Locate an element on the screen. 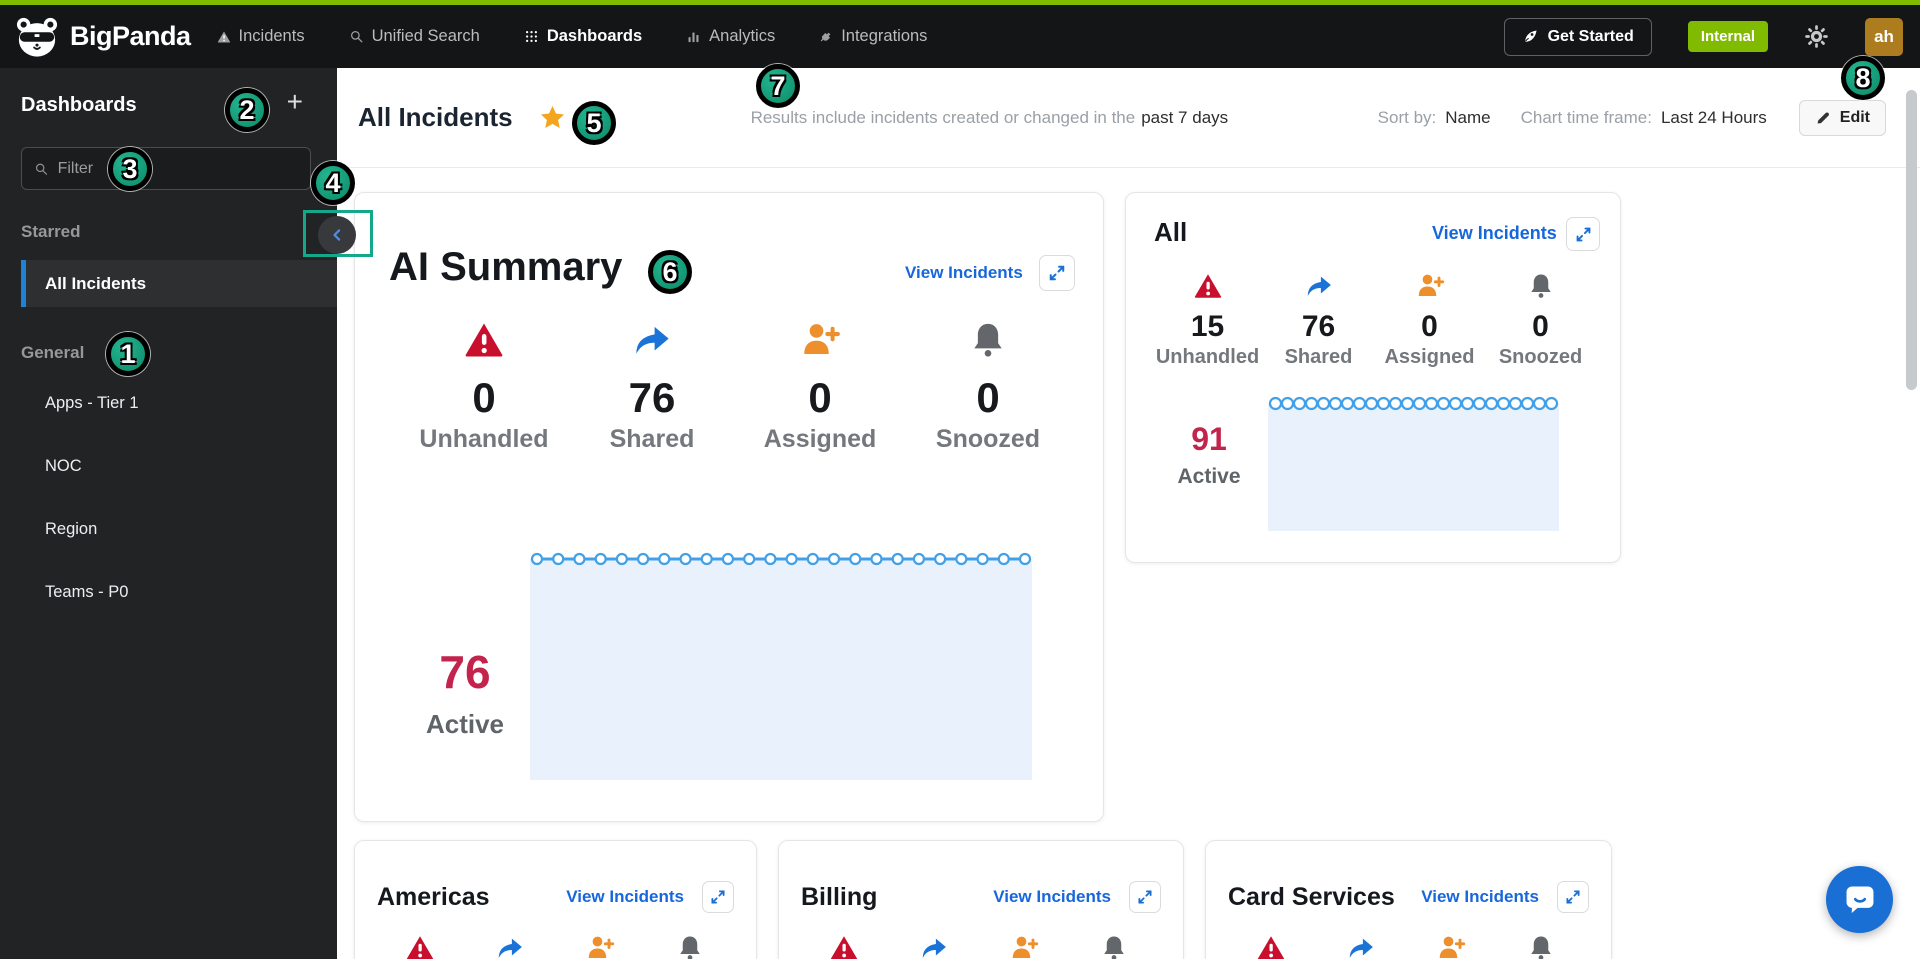 The image size is (1920, 959). page-title: All Incidents is located at coordinates (435, 117).